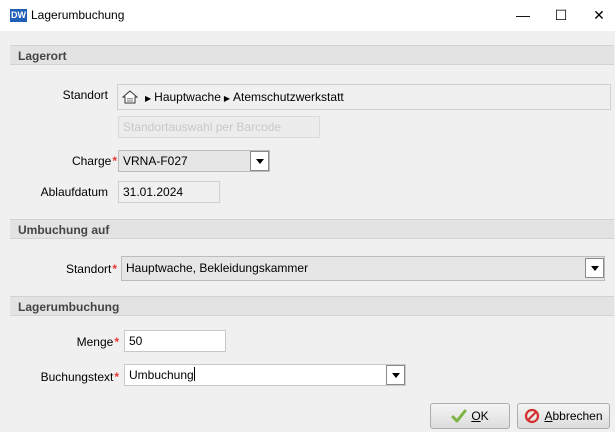 Image resolution: width=615 pixels, height=432 pixels. I want to click on close-button: ✕, so click(599, 15).